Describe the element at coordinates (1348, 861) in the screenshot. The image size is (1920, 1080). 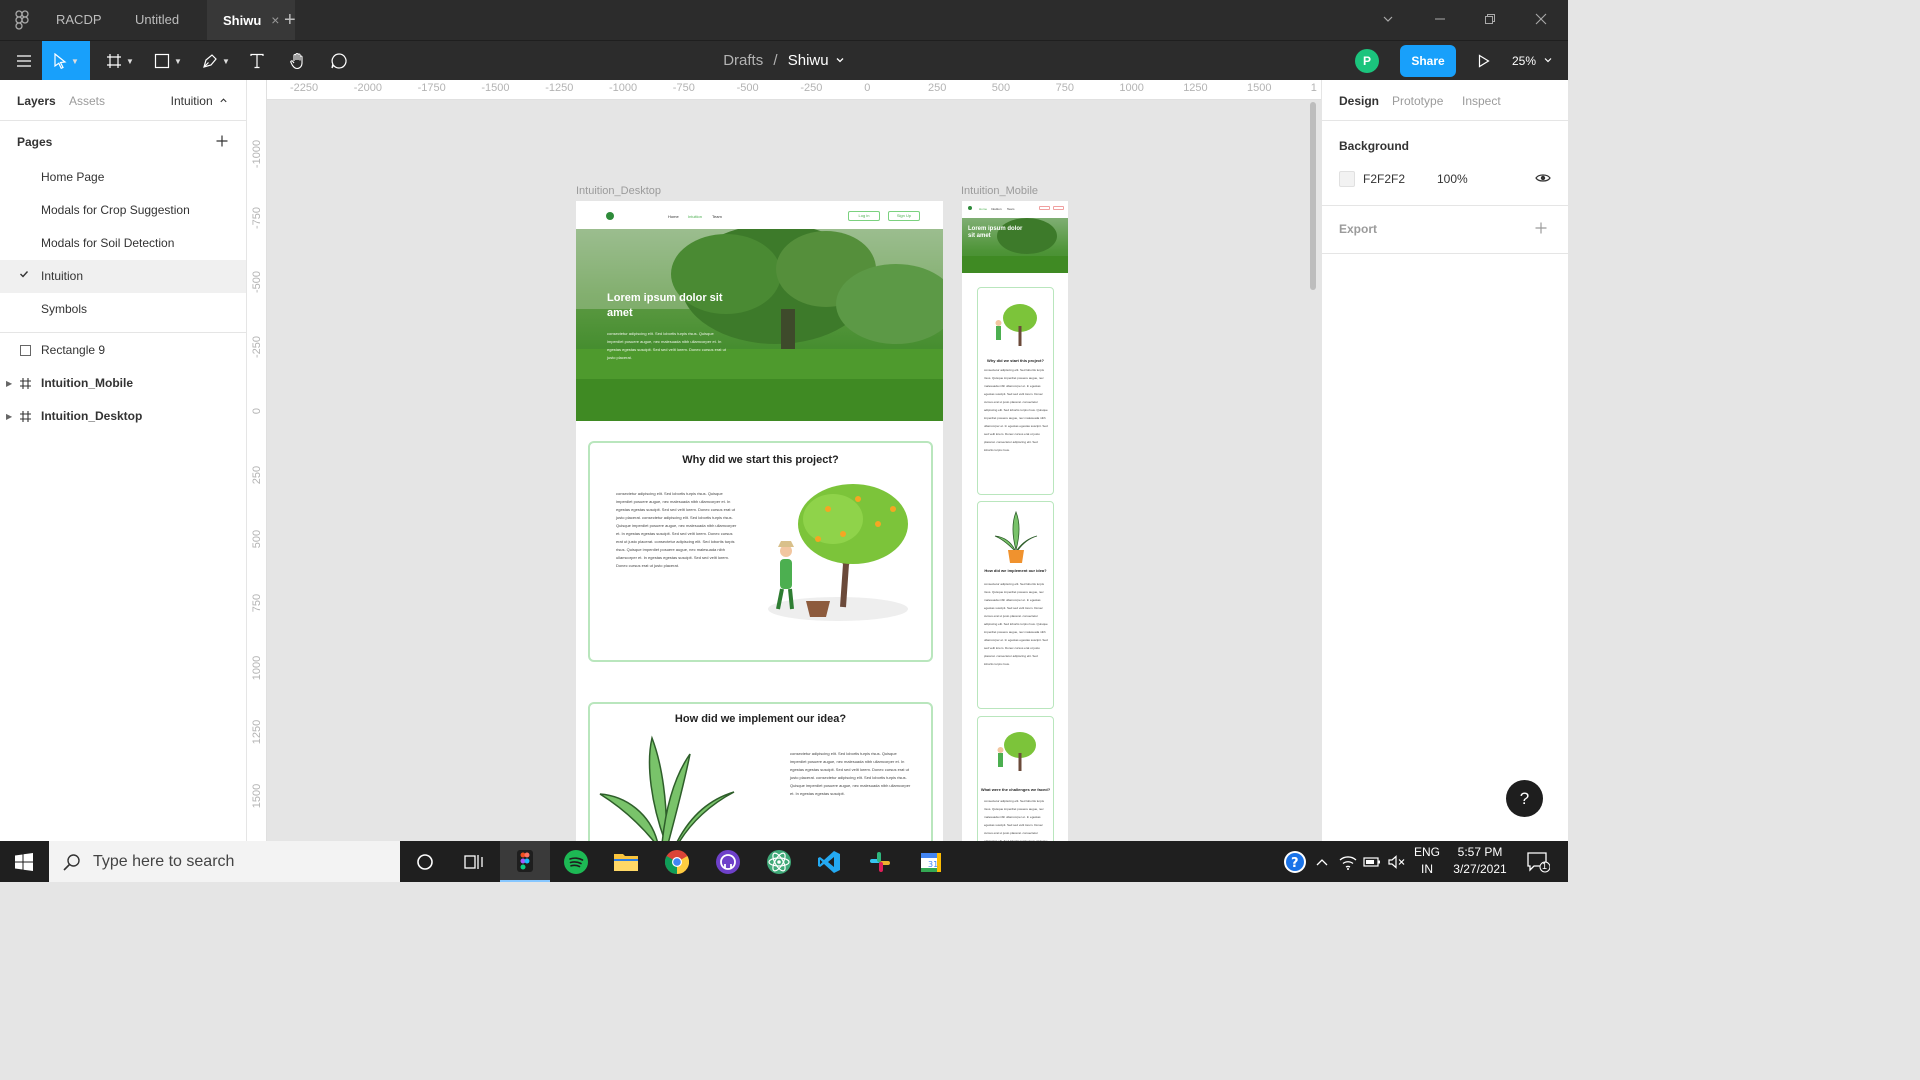
I see `wifi-icon` at that location.